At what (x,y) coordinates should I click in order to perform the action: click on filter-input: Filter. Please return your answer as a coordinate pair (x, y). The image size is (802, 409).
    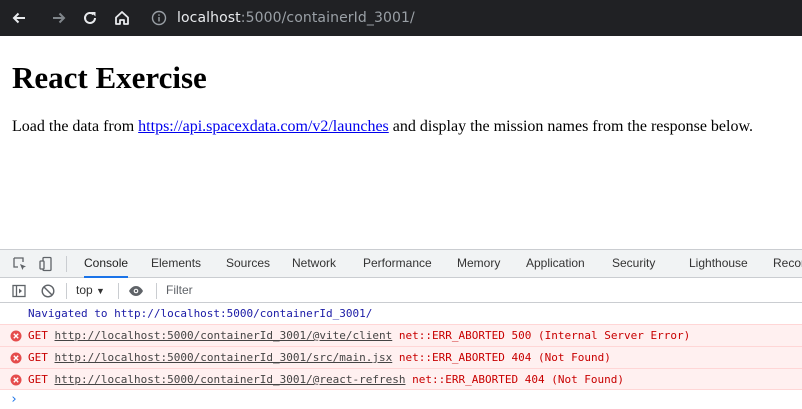
    Looking at the image, I should click on (179, 290).